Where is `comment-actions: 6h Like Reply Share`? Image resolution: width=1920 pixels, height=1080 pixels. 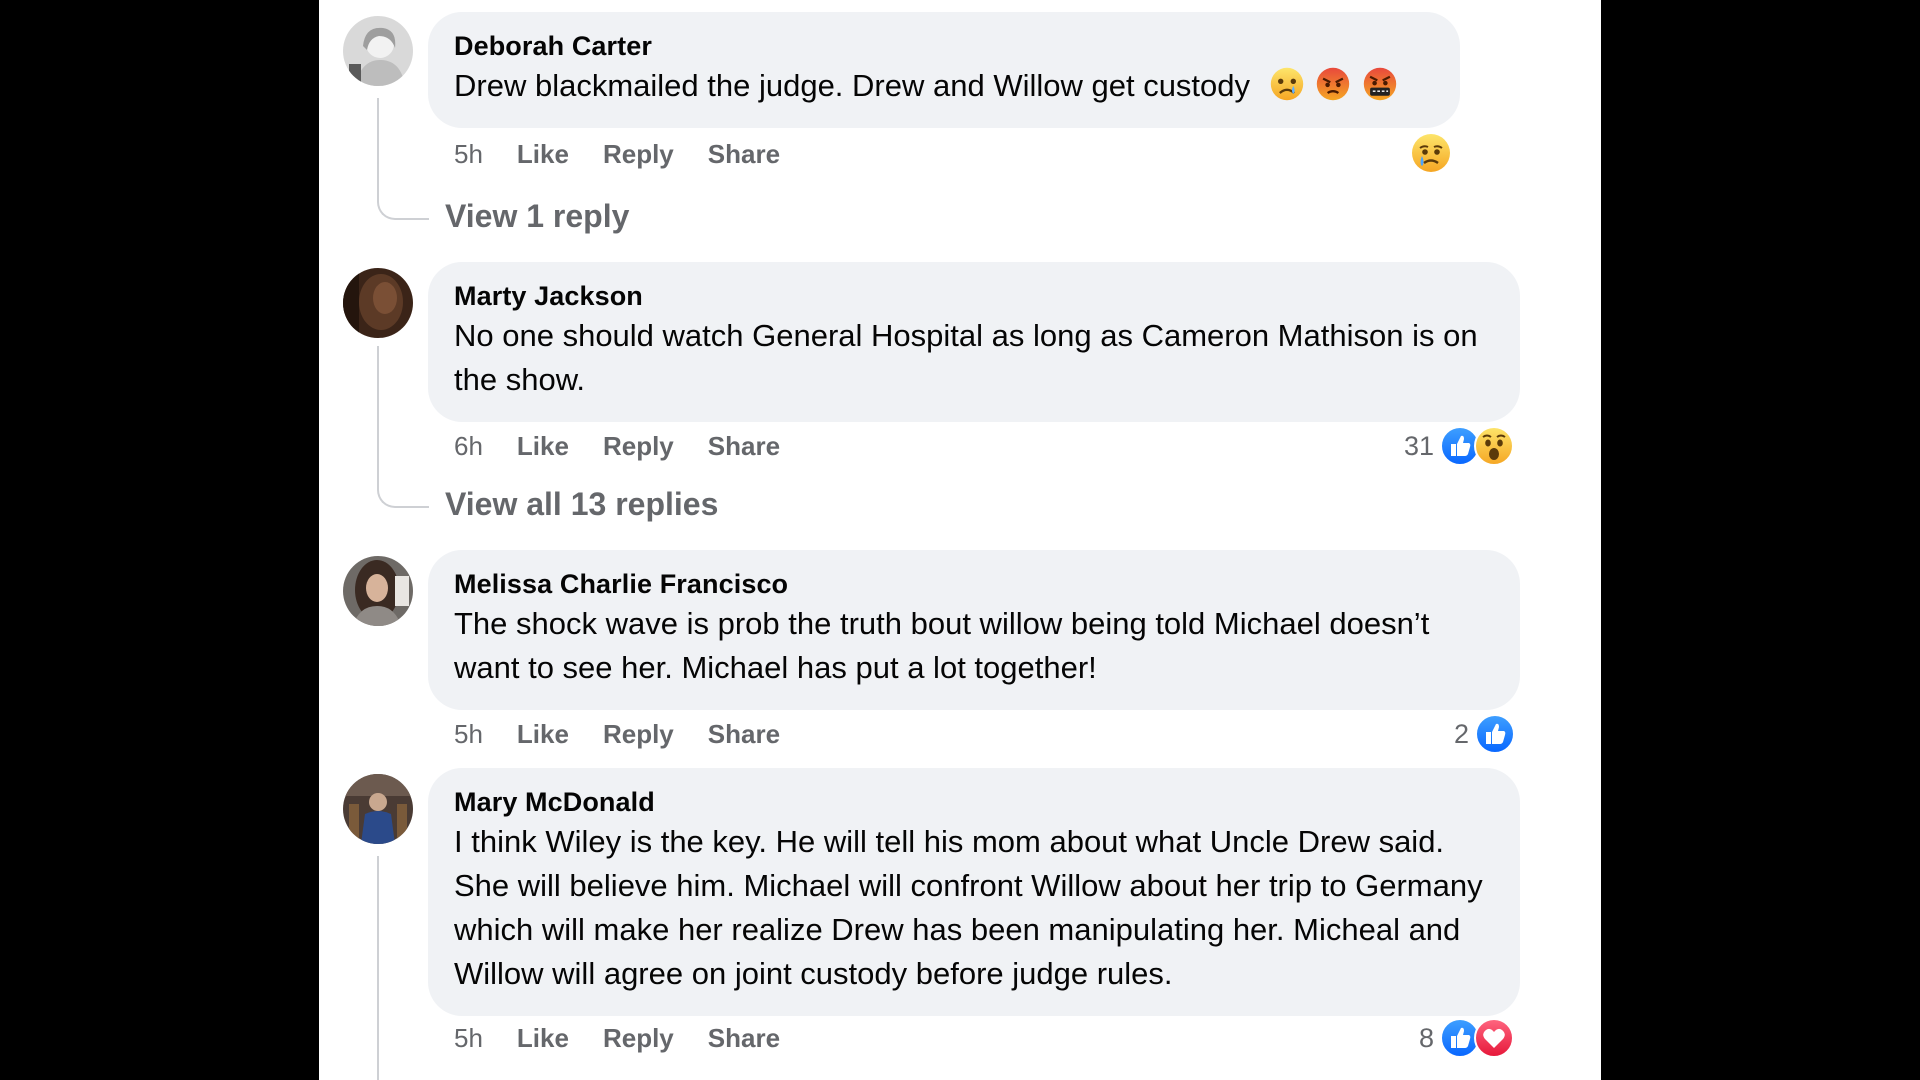
comment-actions: 6h Like Reply Share is located at coordinates (634, 446).